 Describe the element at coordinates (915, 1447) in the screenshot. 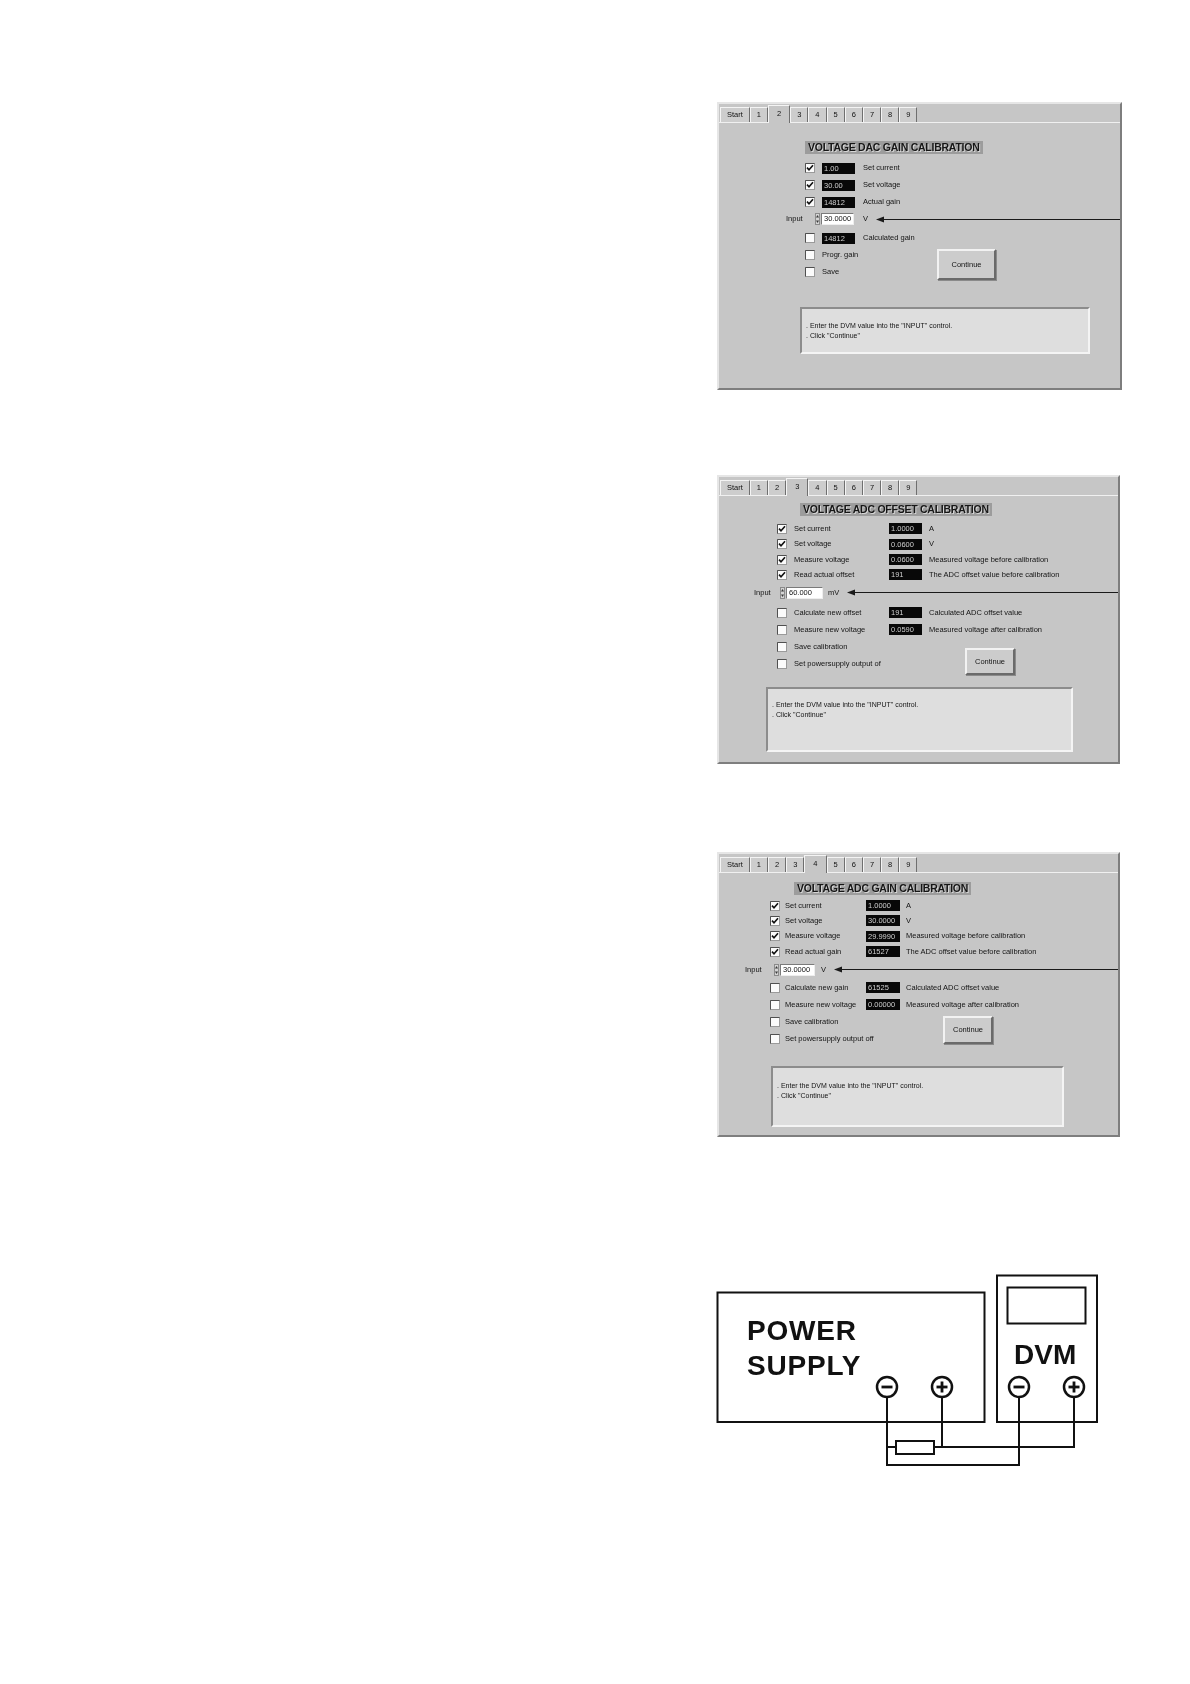

I see `resistor` at that location.